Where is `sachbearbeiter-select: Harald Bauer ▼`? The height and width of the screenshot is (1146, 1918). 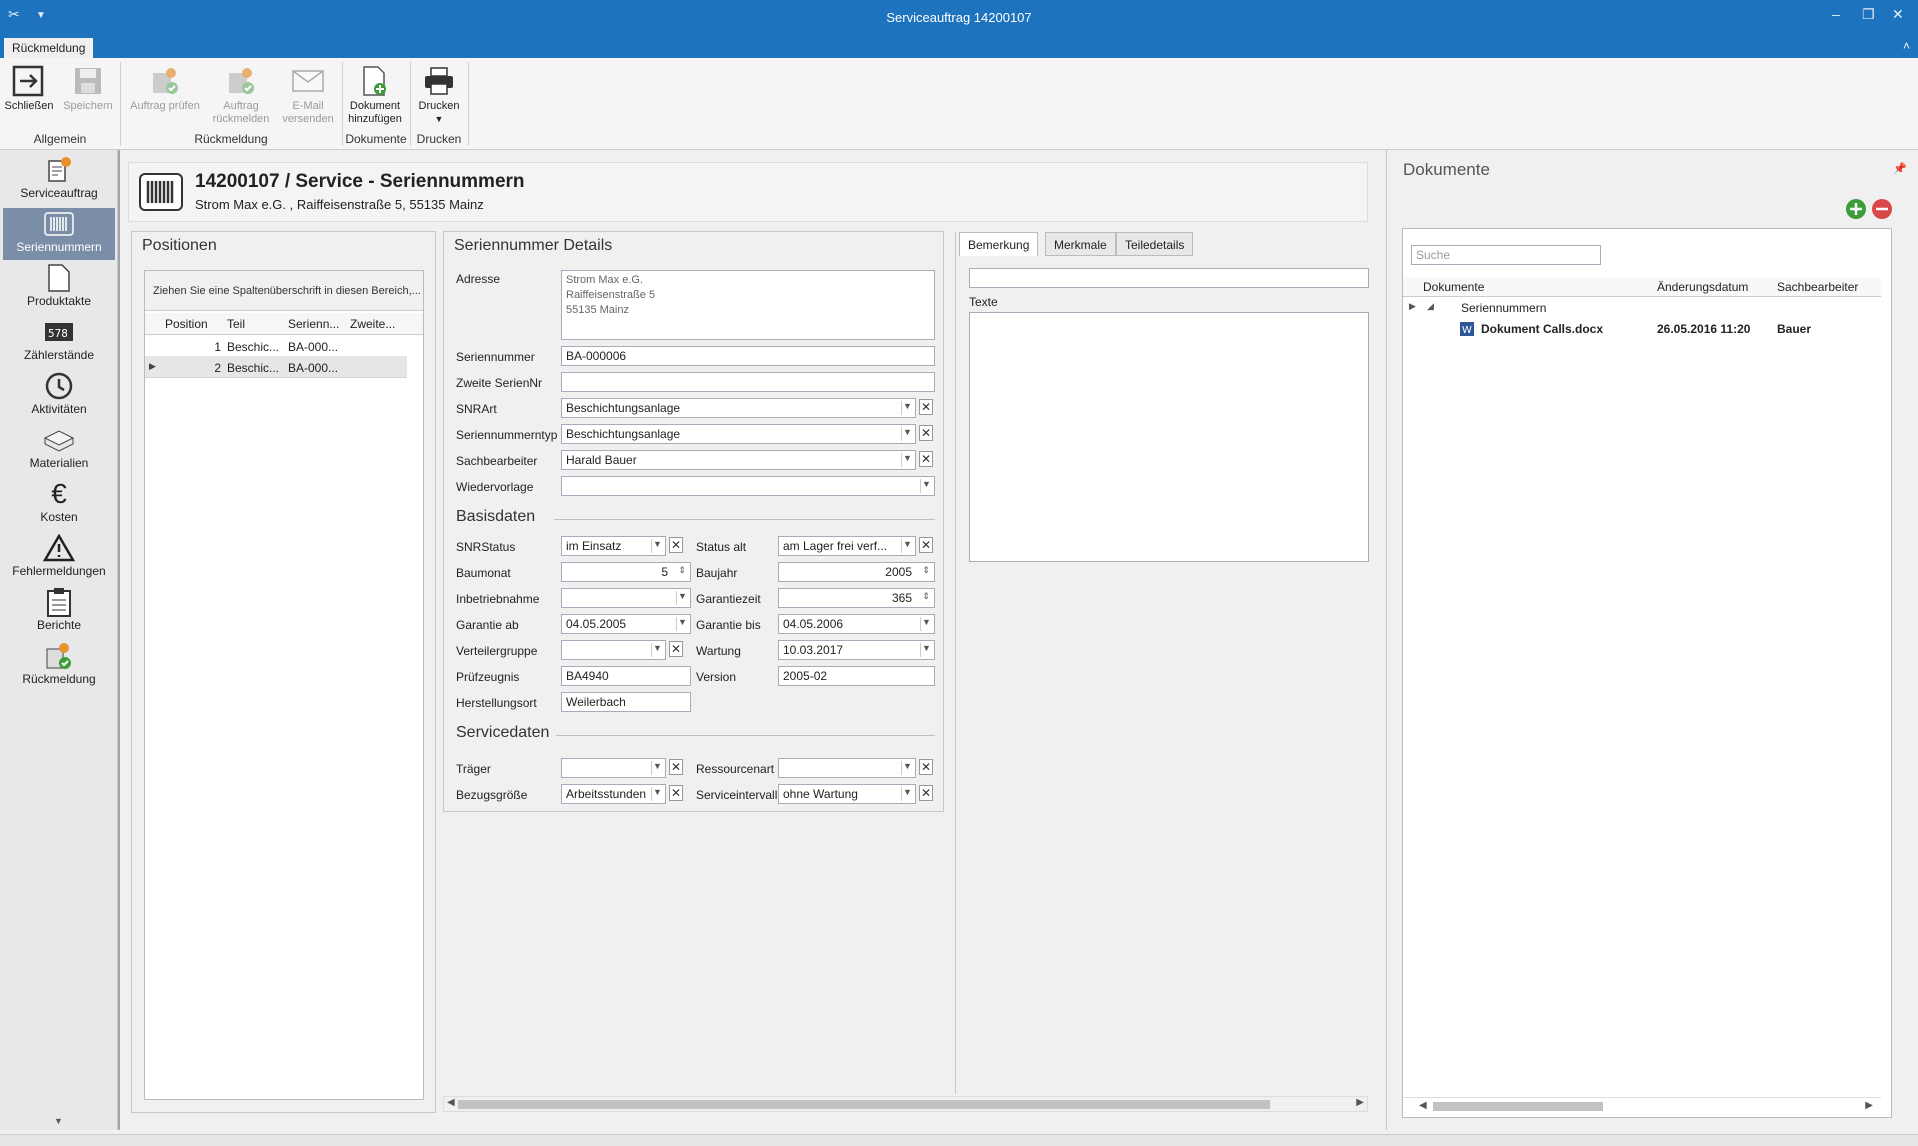 sachbearbeiter-select: Harald Bauer ▼ is located at coordinates (738, 460).